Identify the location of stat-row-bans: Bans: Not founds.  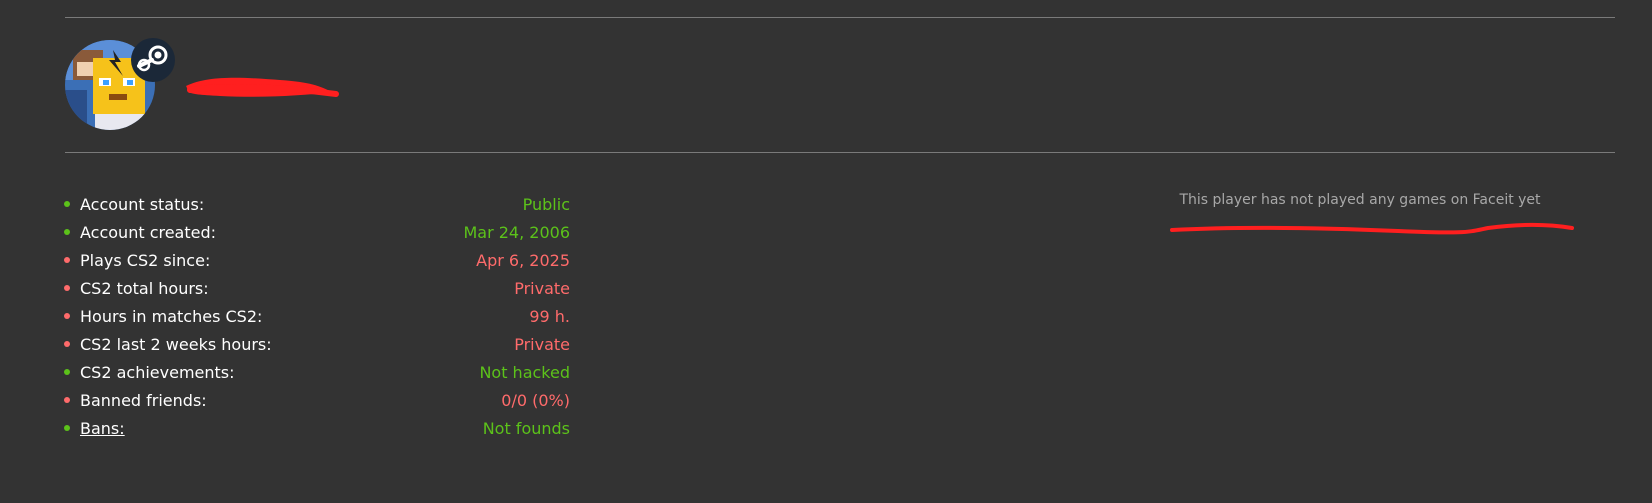
(316, 428).